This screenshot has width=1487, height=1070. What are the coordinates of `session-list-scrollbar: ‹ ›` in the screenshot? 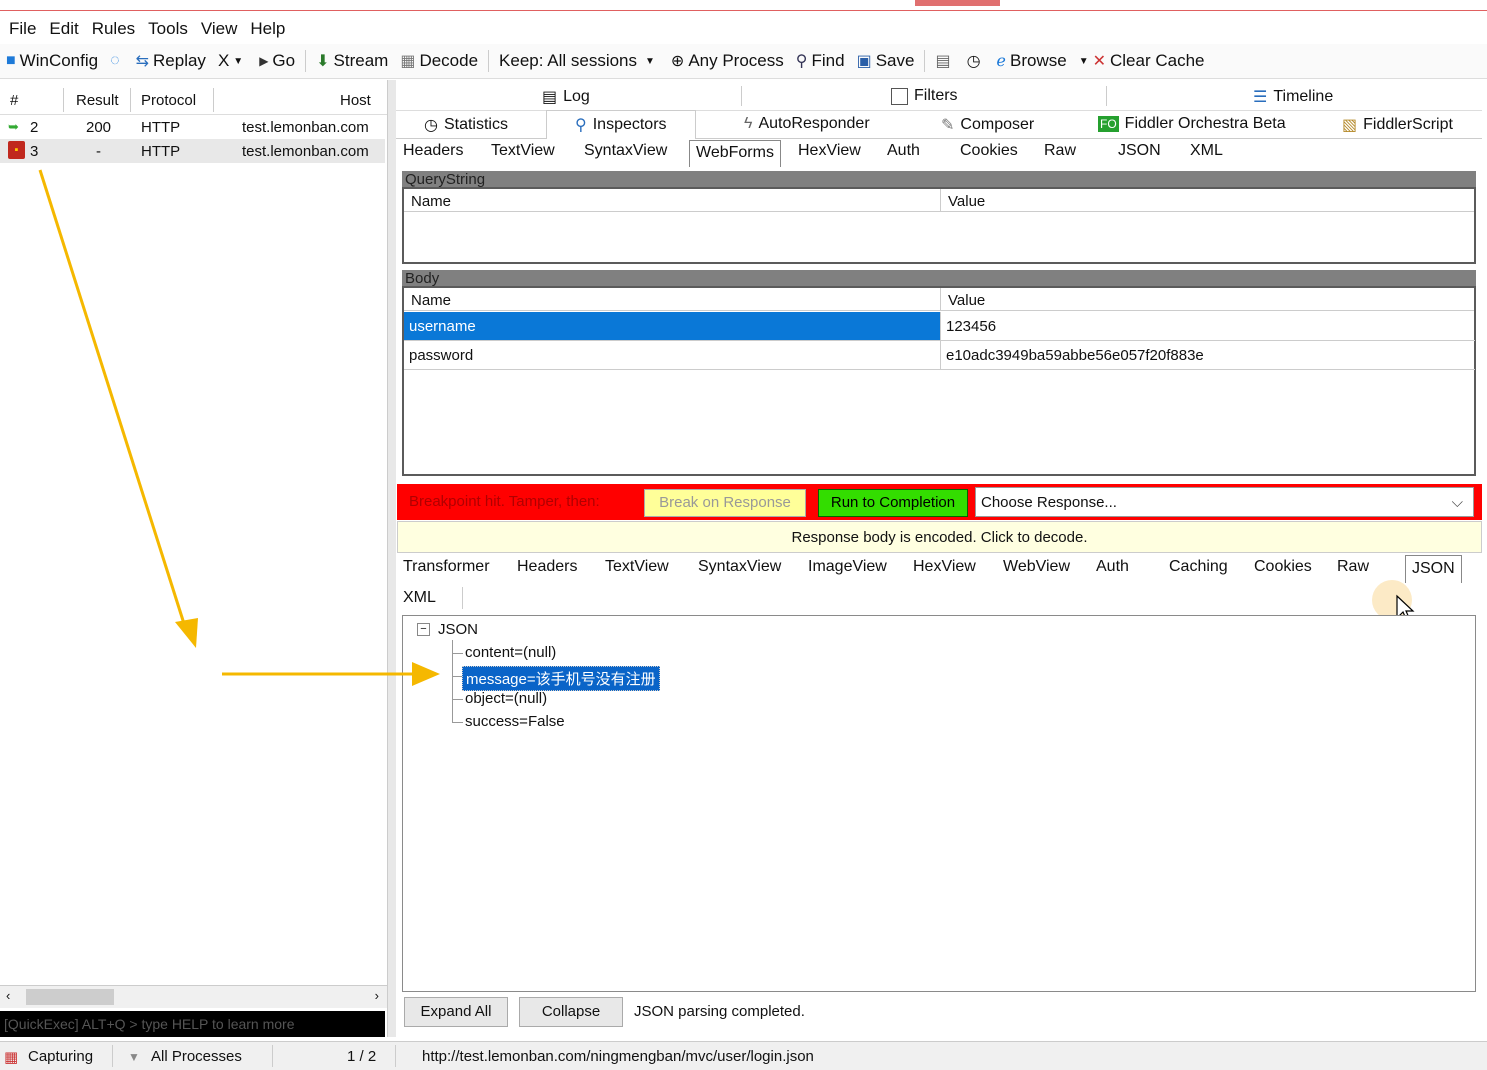 It's located at (193, 996).